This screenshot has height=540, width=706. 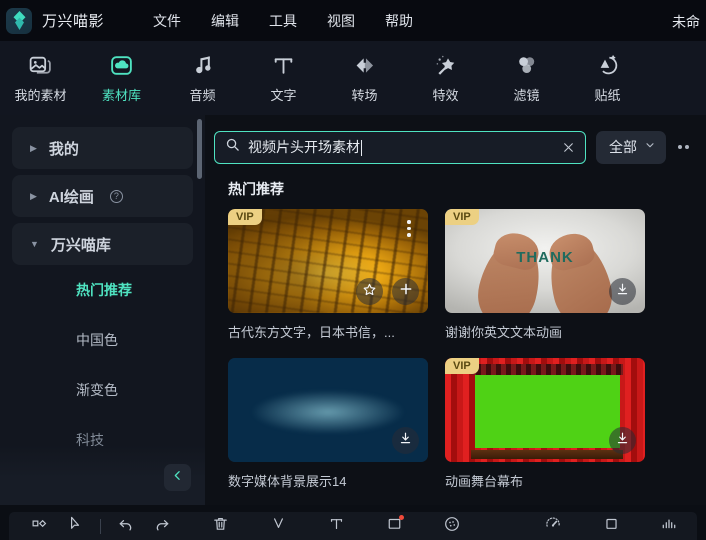 I want to click on sidebar-item-hot-recommend: 热门推荐, so click(x=102, y=290).